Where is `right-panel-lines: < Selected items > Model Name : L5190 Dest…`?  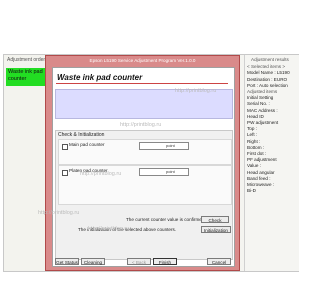 right-panel-lines: < Selected items > Model Name : L5190 Dest… is located at coordinates (272, 129).